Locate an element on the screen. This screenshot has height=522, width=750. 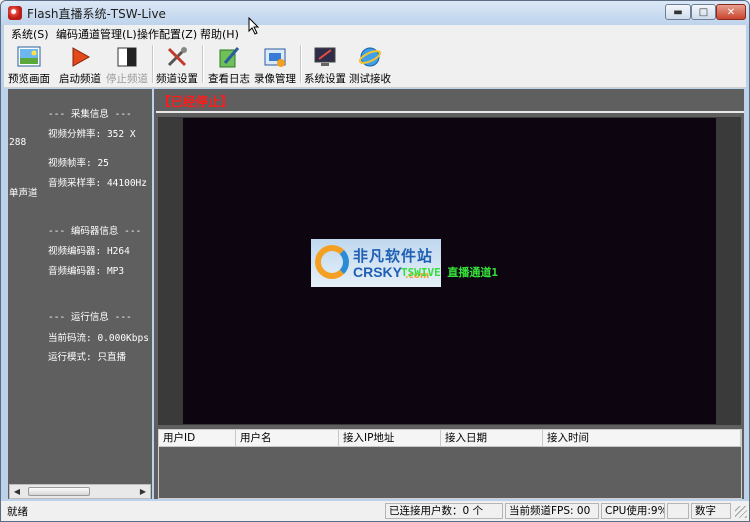
system-settings-button: 系统设置 is located at coordinates (325, 64).